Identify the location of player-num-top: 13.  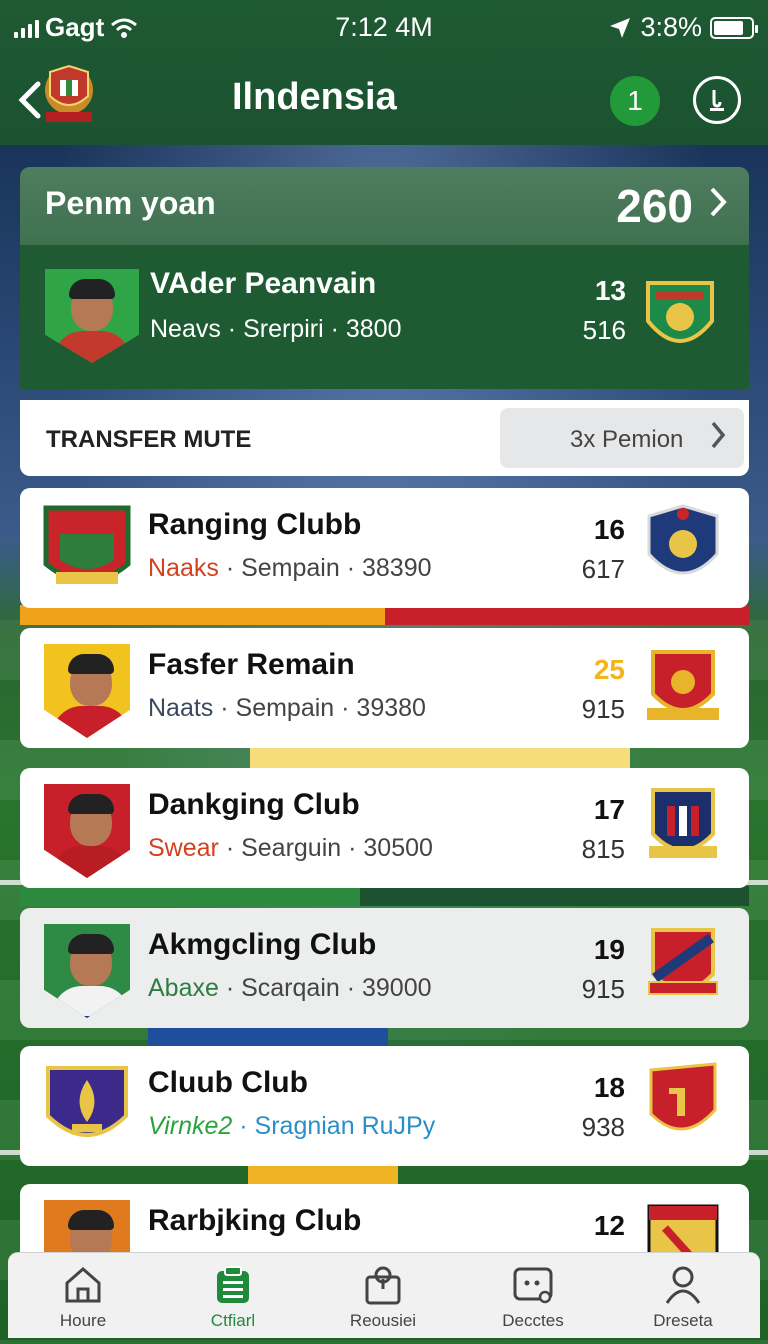
(610, 290).